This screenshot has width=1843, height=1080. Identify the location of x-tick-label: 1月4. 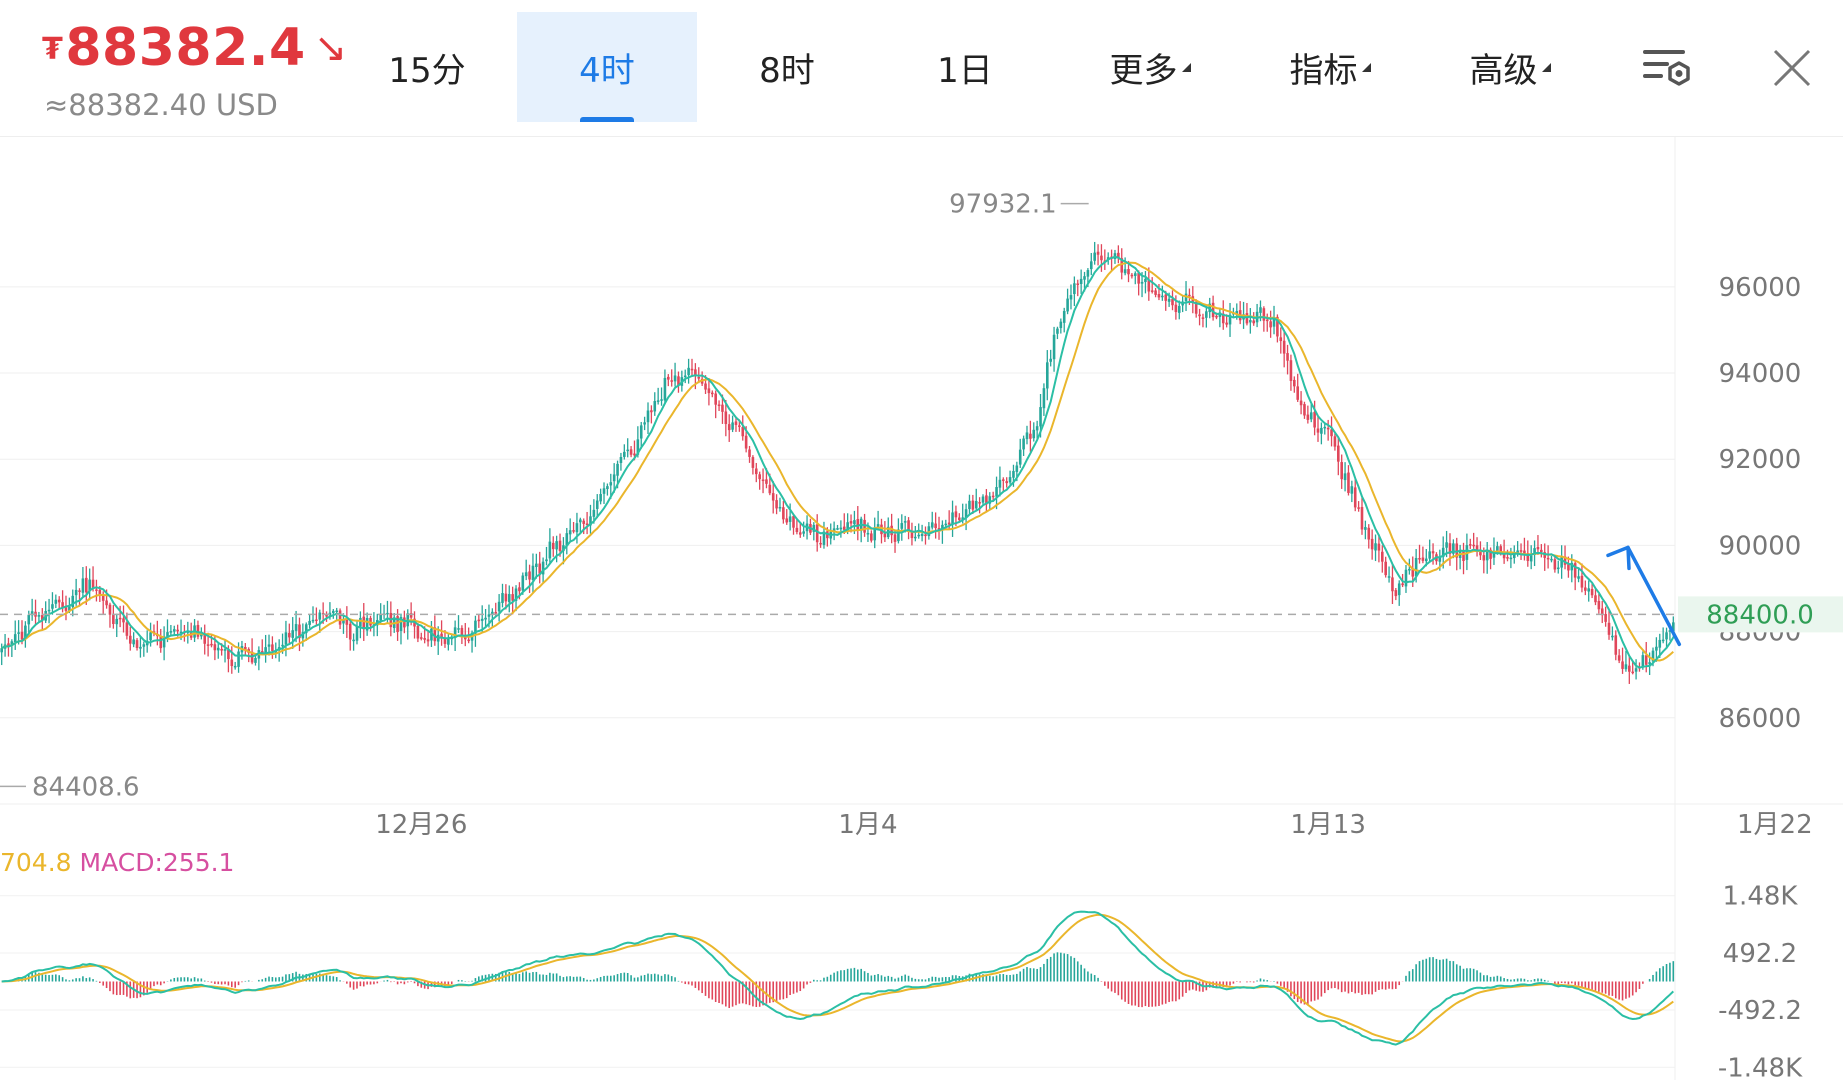
(867, 825).